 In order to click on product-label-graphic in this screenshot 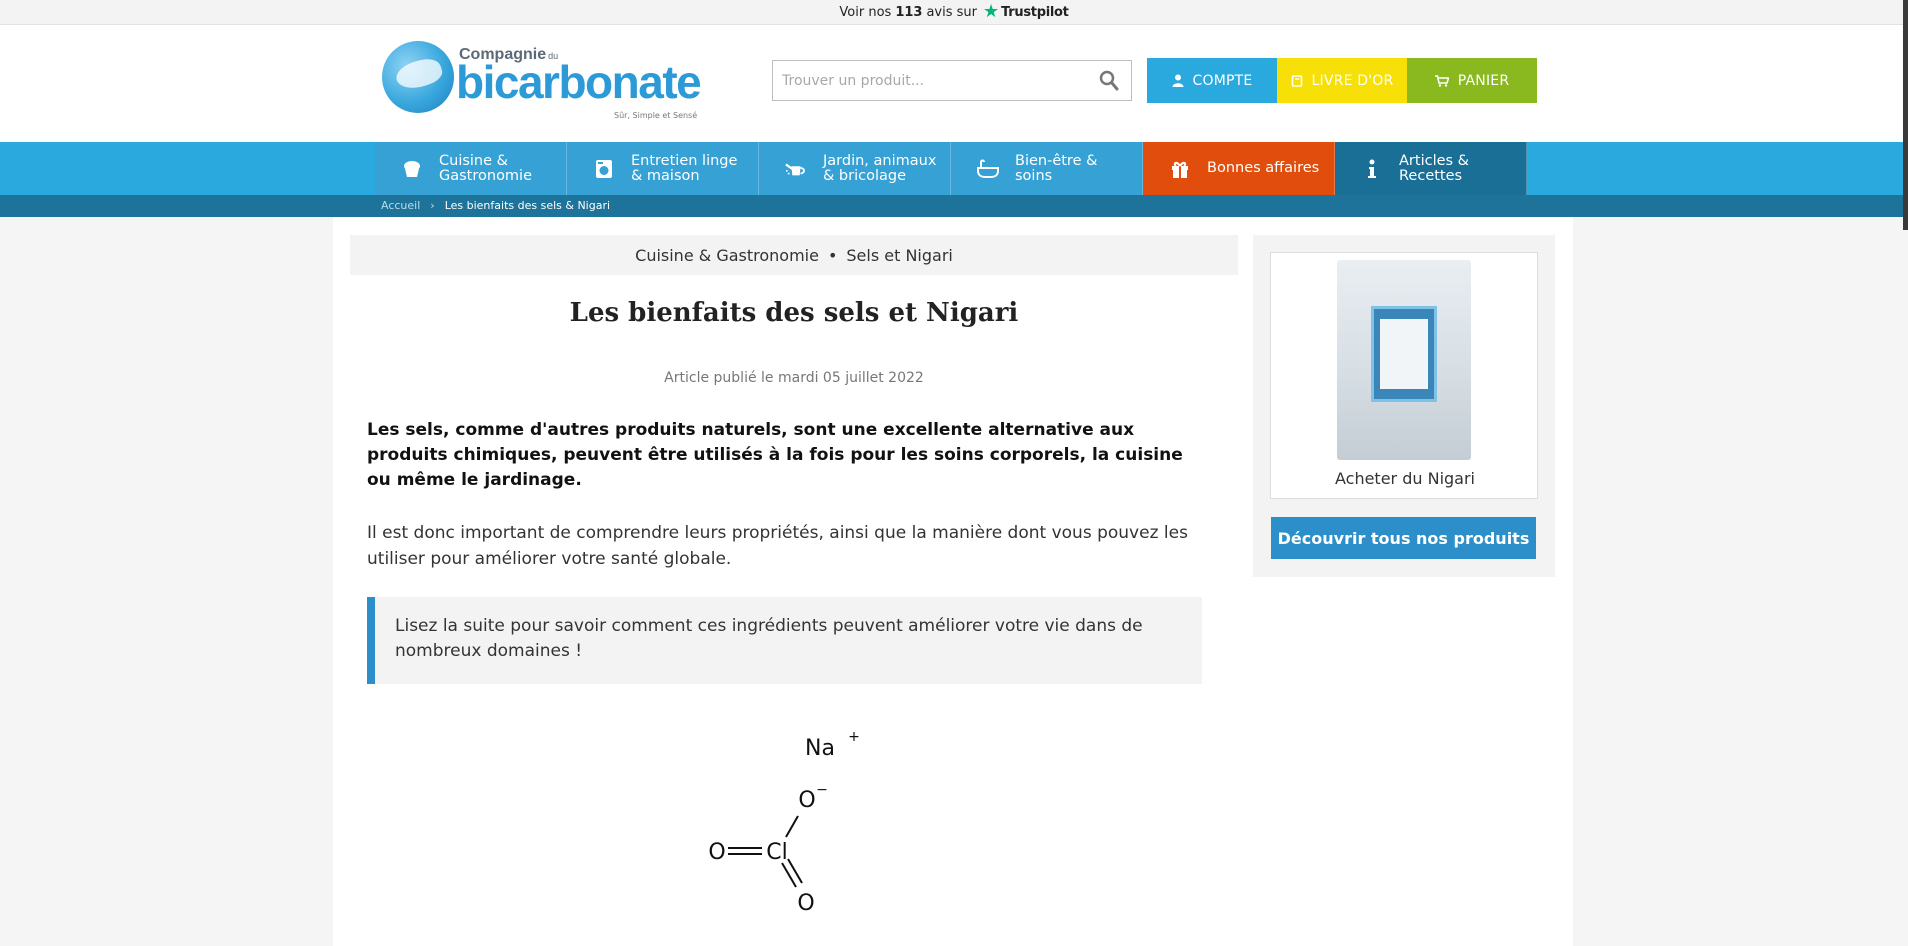, I will do `click(1404, 354)`.